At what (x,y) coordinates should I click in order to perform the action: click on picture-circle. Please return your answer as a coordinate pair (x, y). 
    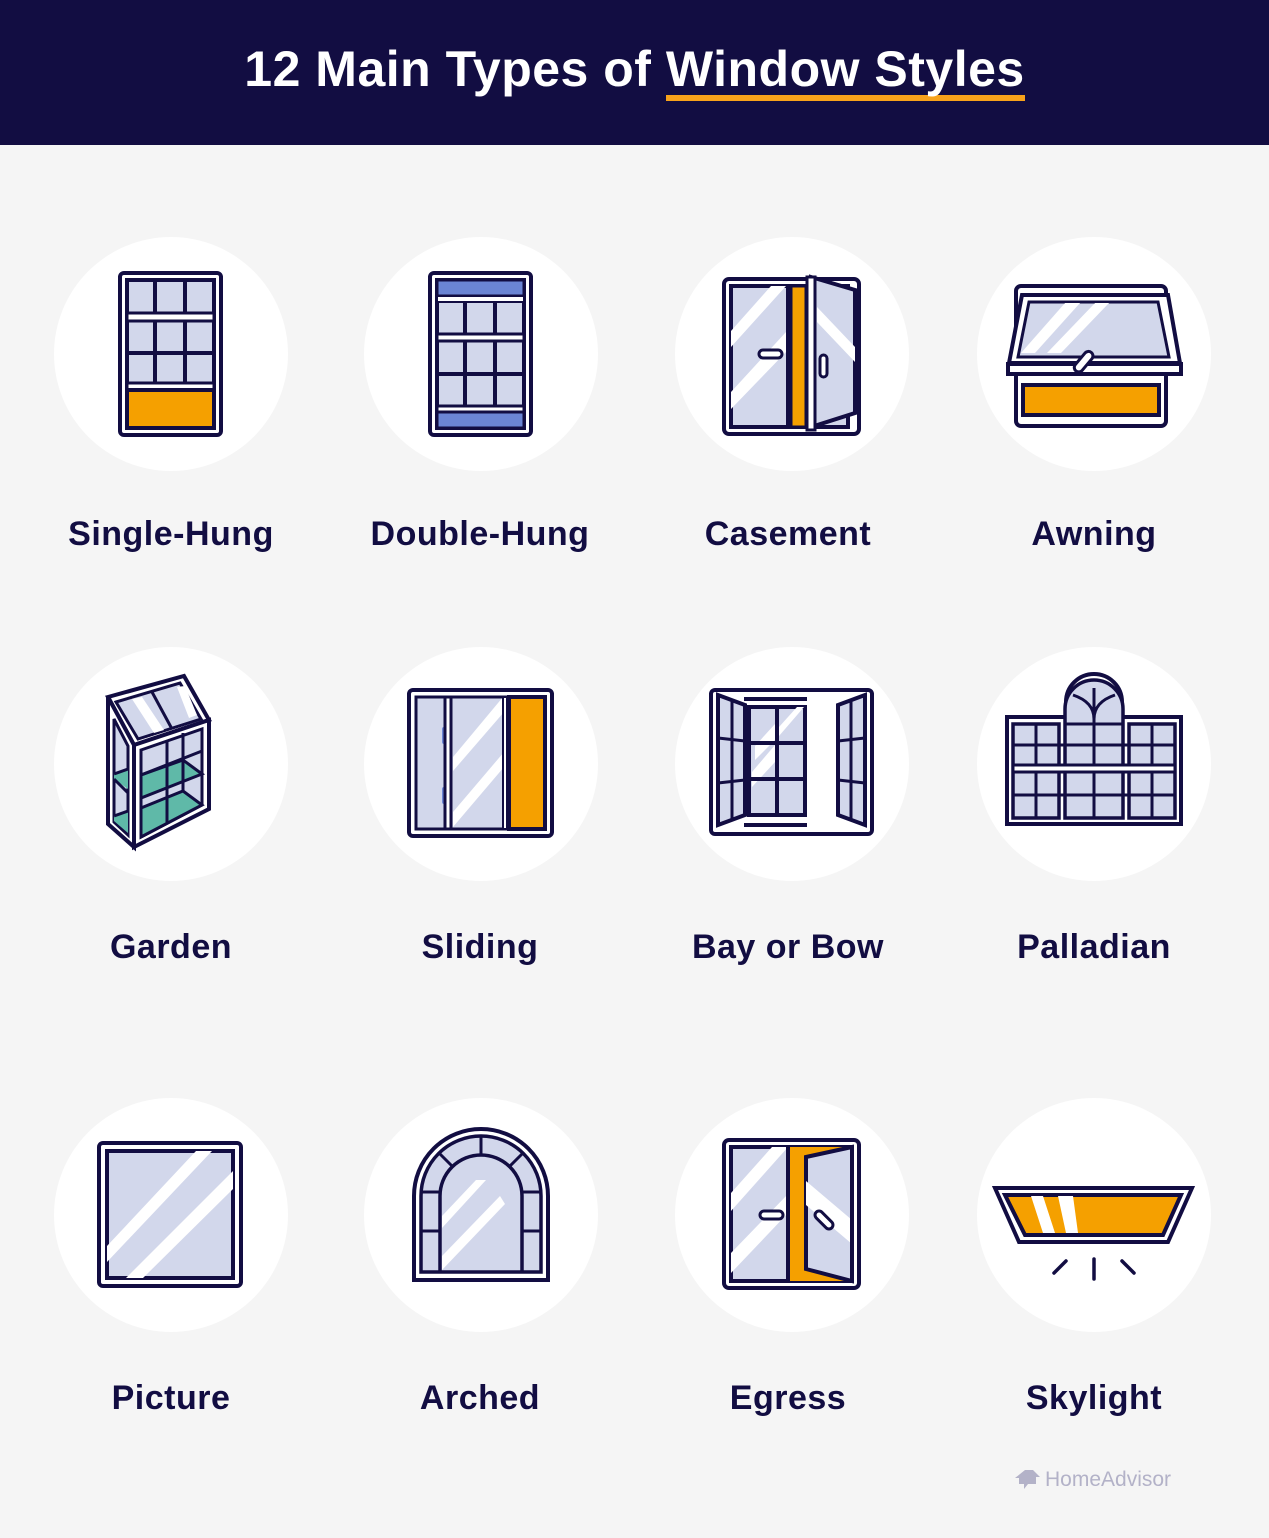
    Looking at the image, I should click on (171, 1215).